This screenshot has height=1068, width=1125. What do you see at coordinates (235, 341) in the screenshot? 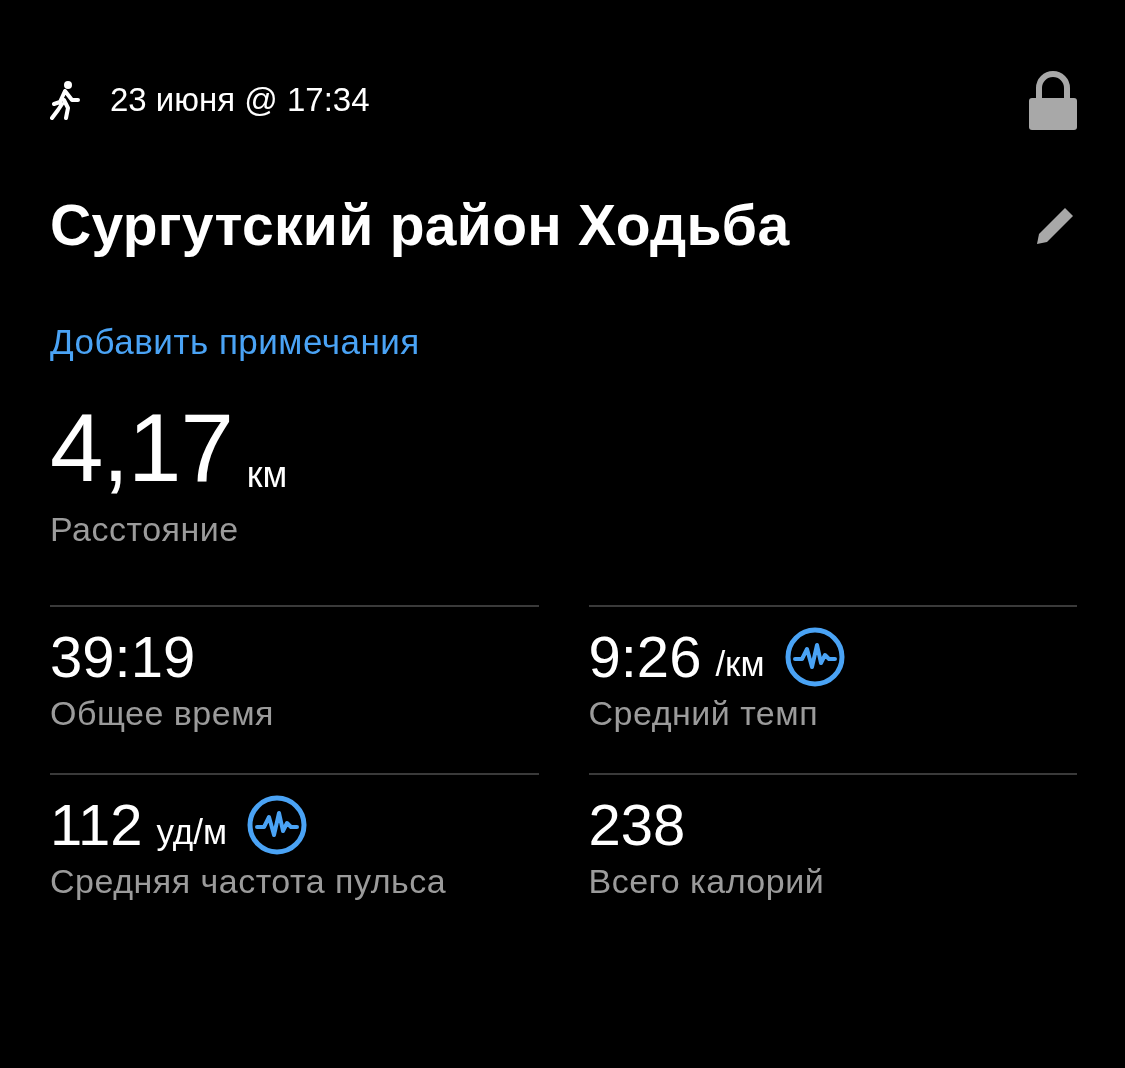
I see `add-notes-link: Добавить примечания` at bounding box center [235, 341].